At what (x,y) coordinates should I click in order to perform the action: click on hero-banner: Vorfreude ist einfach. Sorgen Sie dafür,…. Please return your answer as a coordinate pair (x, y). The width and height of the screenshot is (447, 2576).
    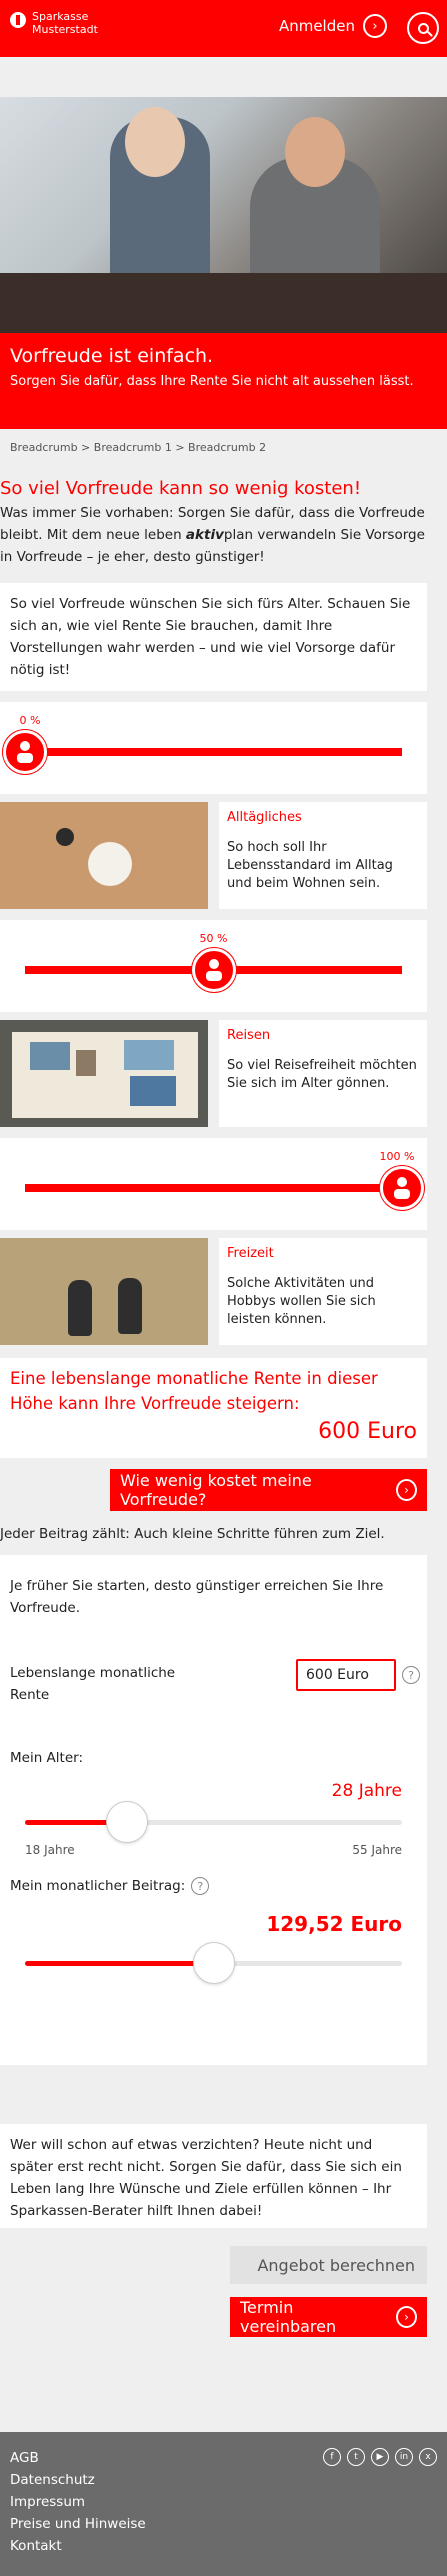
    Looking at the image, I should click on (223, 381).